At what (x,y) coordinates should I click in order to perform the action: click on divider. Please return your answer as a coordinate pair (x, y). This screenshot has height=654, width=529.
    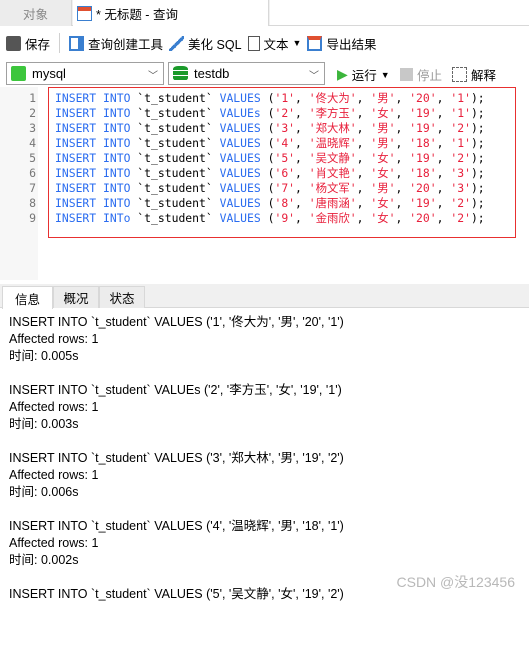
    Looking at the image, I should click on (60, 43).